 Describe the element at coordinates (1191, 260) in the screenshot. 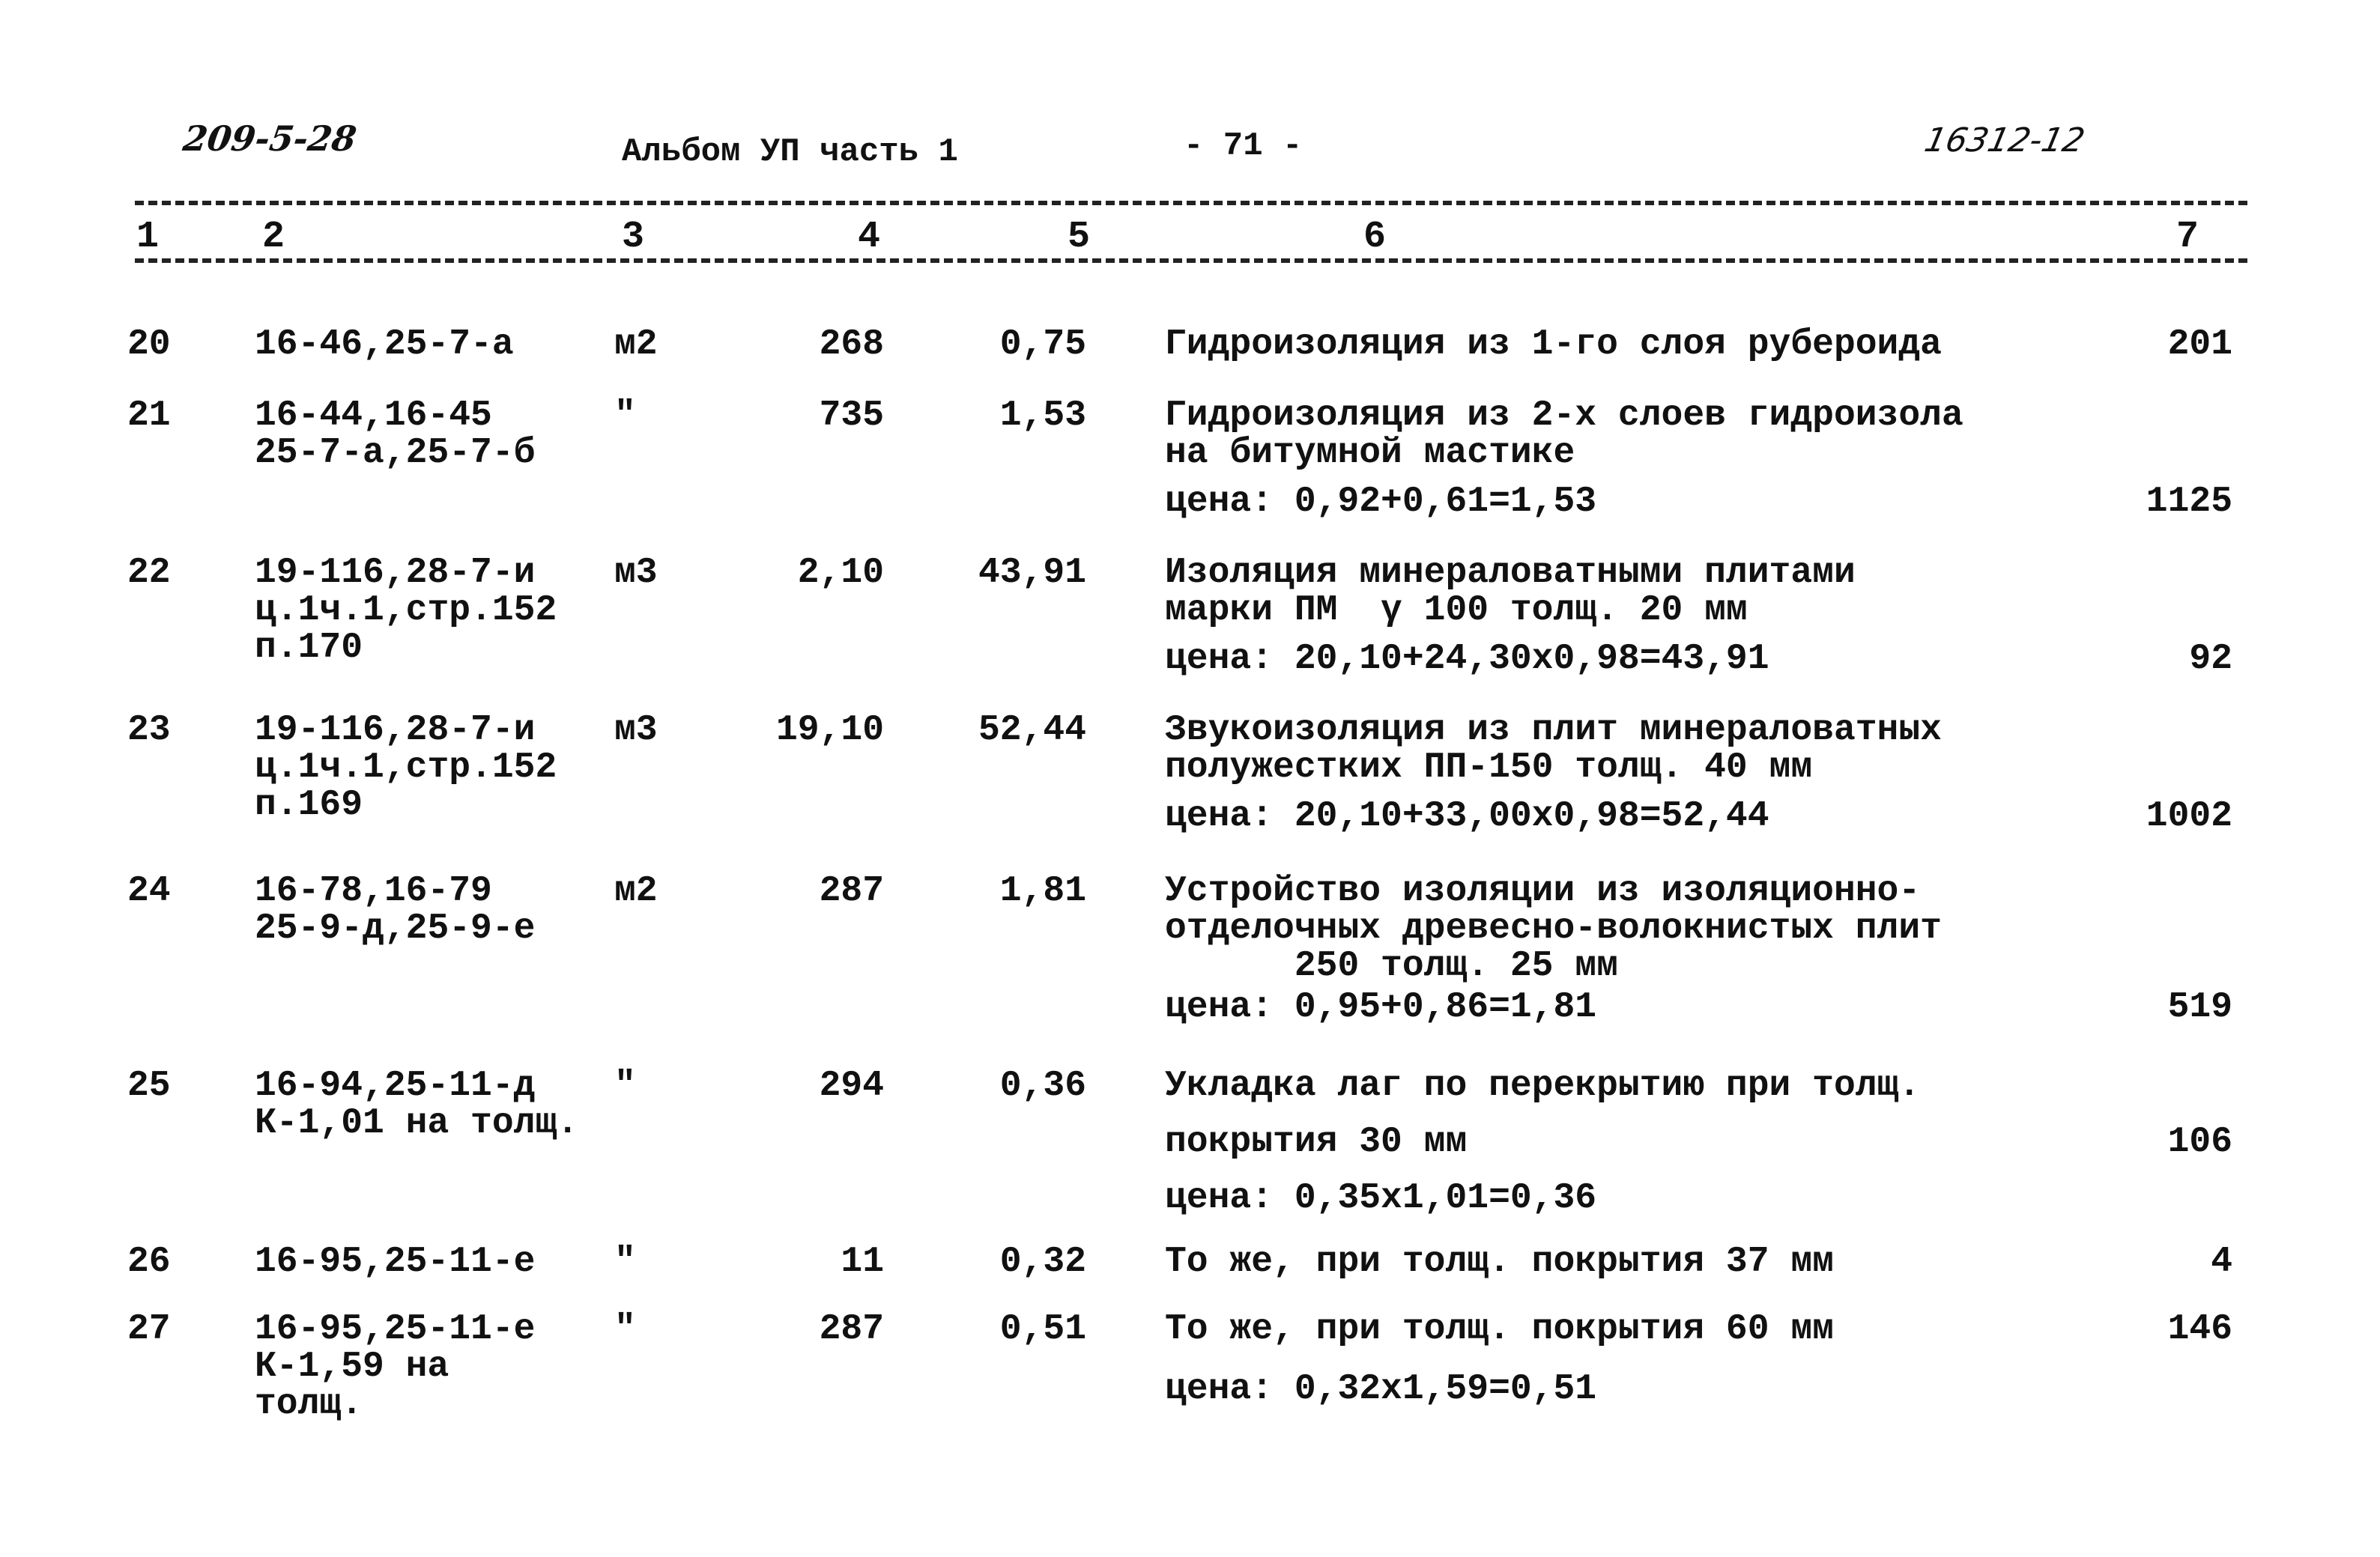

I see `header-rule-bottom` at that location.